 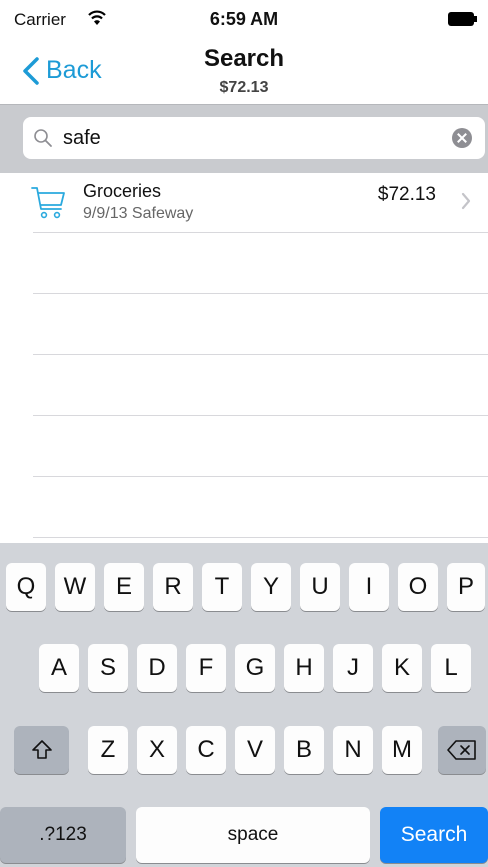 What do you see at coordinates (26, 587) in the screenshot?
I see `key-q: Q` at bounding box center [26, 587].